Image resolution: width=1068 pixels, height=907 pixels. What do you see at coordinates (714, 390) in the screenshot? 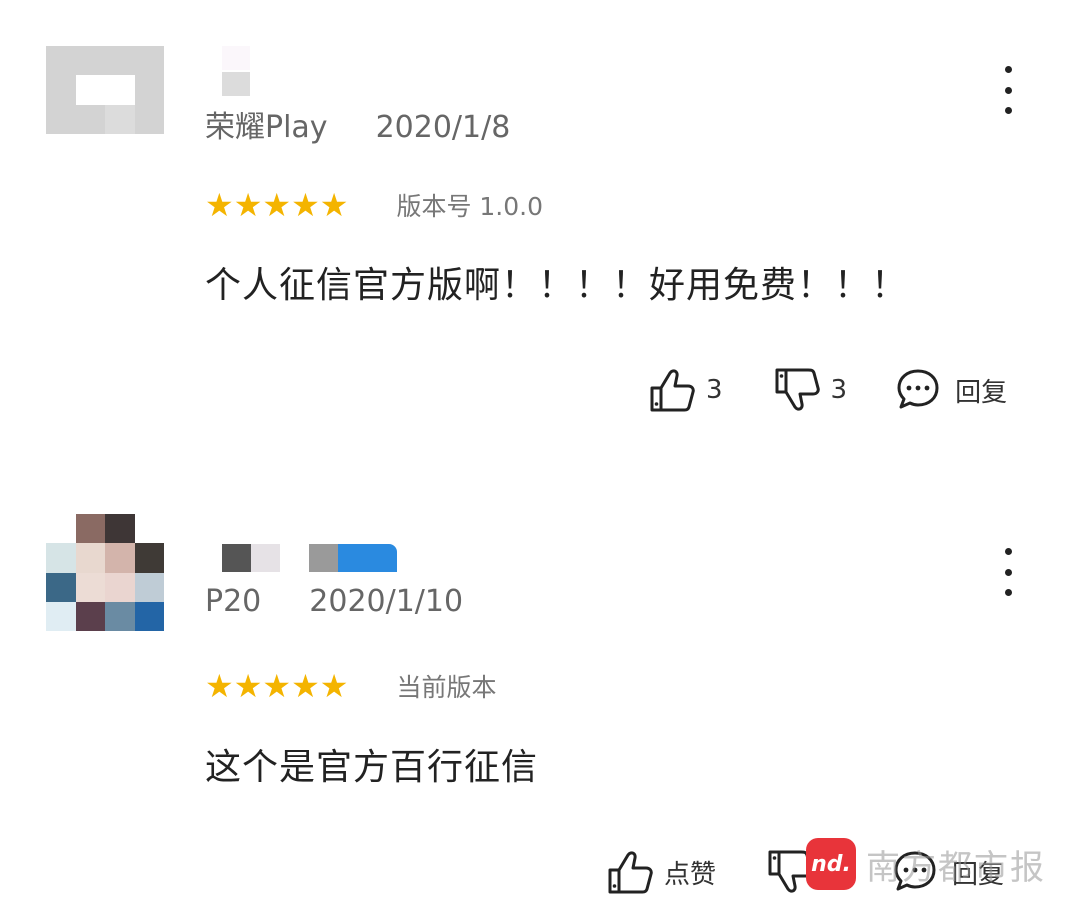
I see `like-count: 3` at bounding box center [714, 390].